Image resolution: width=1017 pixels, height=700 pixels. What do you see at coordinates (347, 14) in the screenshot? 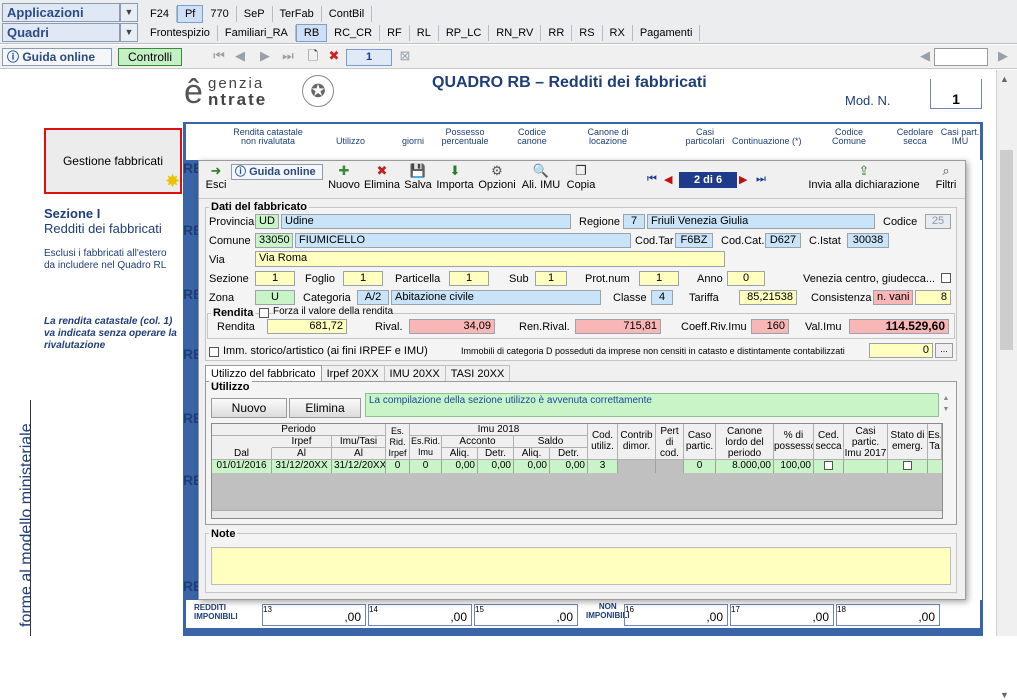
I see `tab-contbil: ContBil` at bounding box center [347, 14].